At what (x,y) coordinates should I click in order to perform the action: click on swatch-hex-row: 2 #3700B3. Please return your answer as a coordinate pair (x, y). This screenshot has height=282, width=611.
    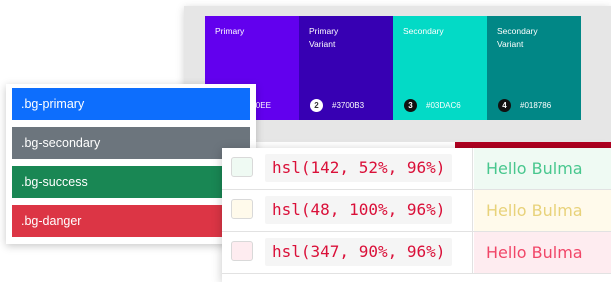
    Looking at the image, I should click on (337, 105).